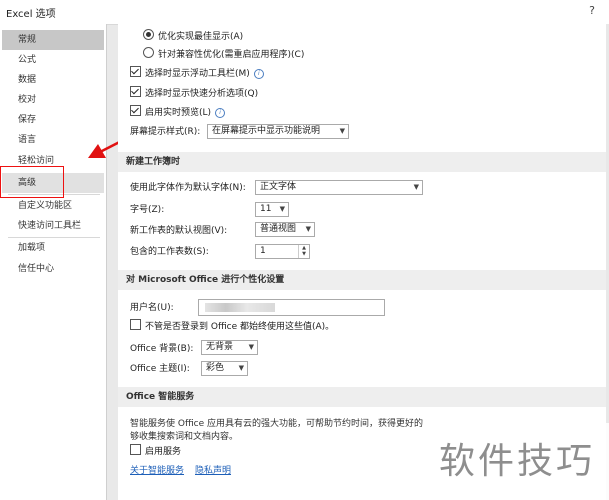 This screenshot has width=609, height=500. What do you see at coordinates (240, 307) in the screenshot?
I see `redacted-username` at bounding box center [240, 307].